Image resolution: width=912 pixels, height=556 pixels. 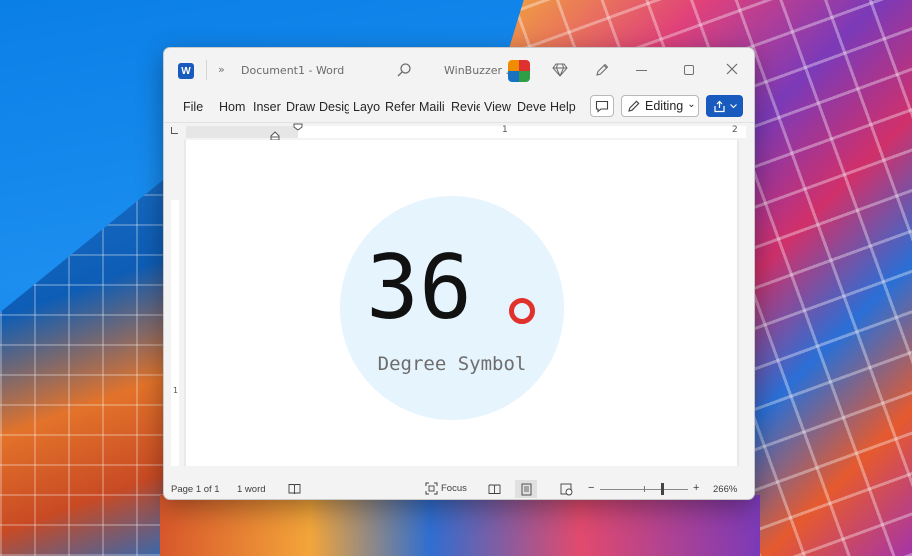 I want to click on pencil-icon, so click(x=634, y=106).